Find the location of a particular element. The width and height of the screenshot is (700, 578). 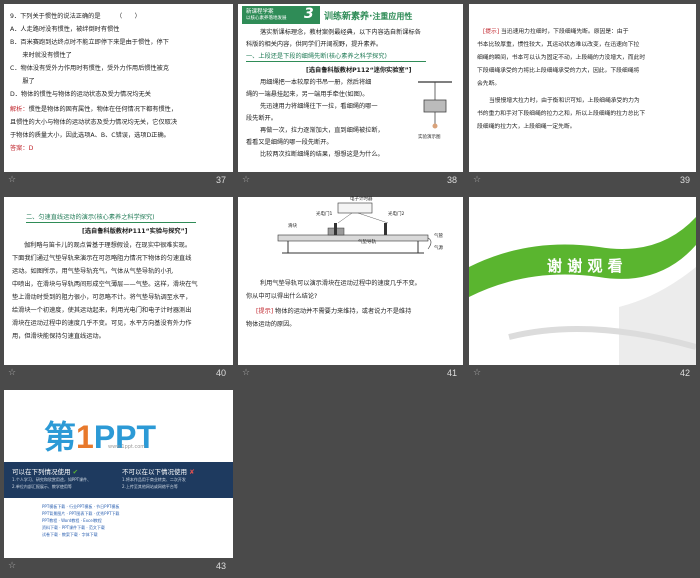

cannot-use-title: 不可以在以下情况使用 ✘ is located at coordinates (158, 471).